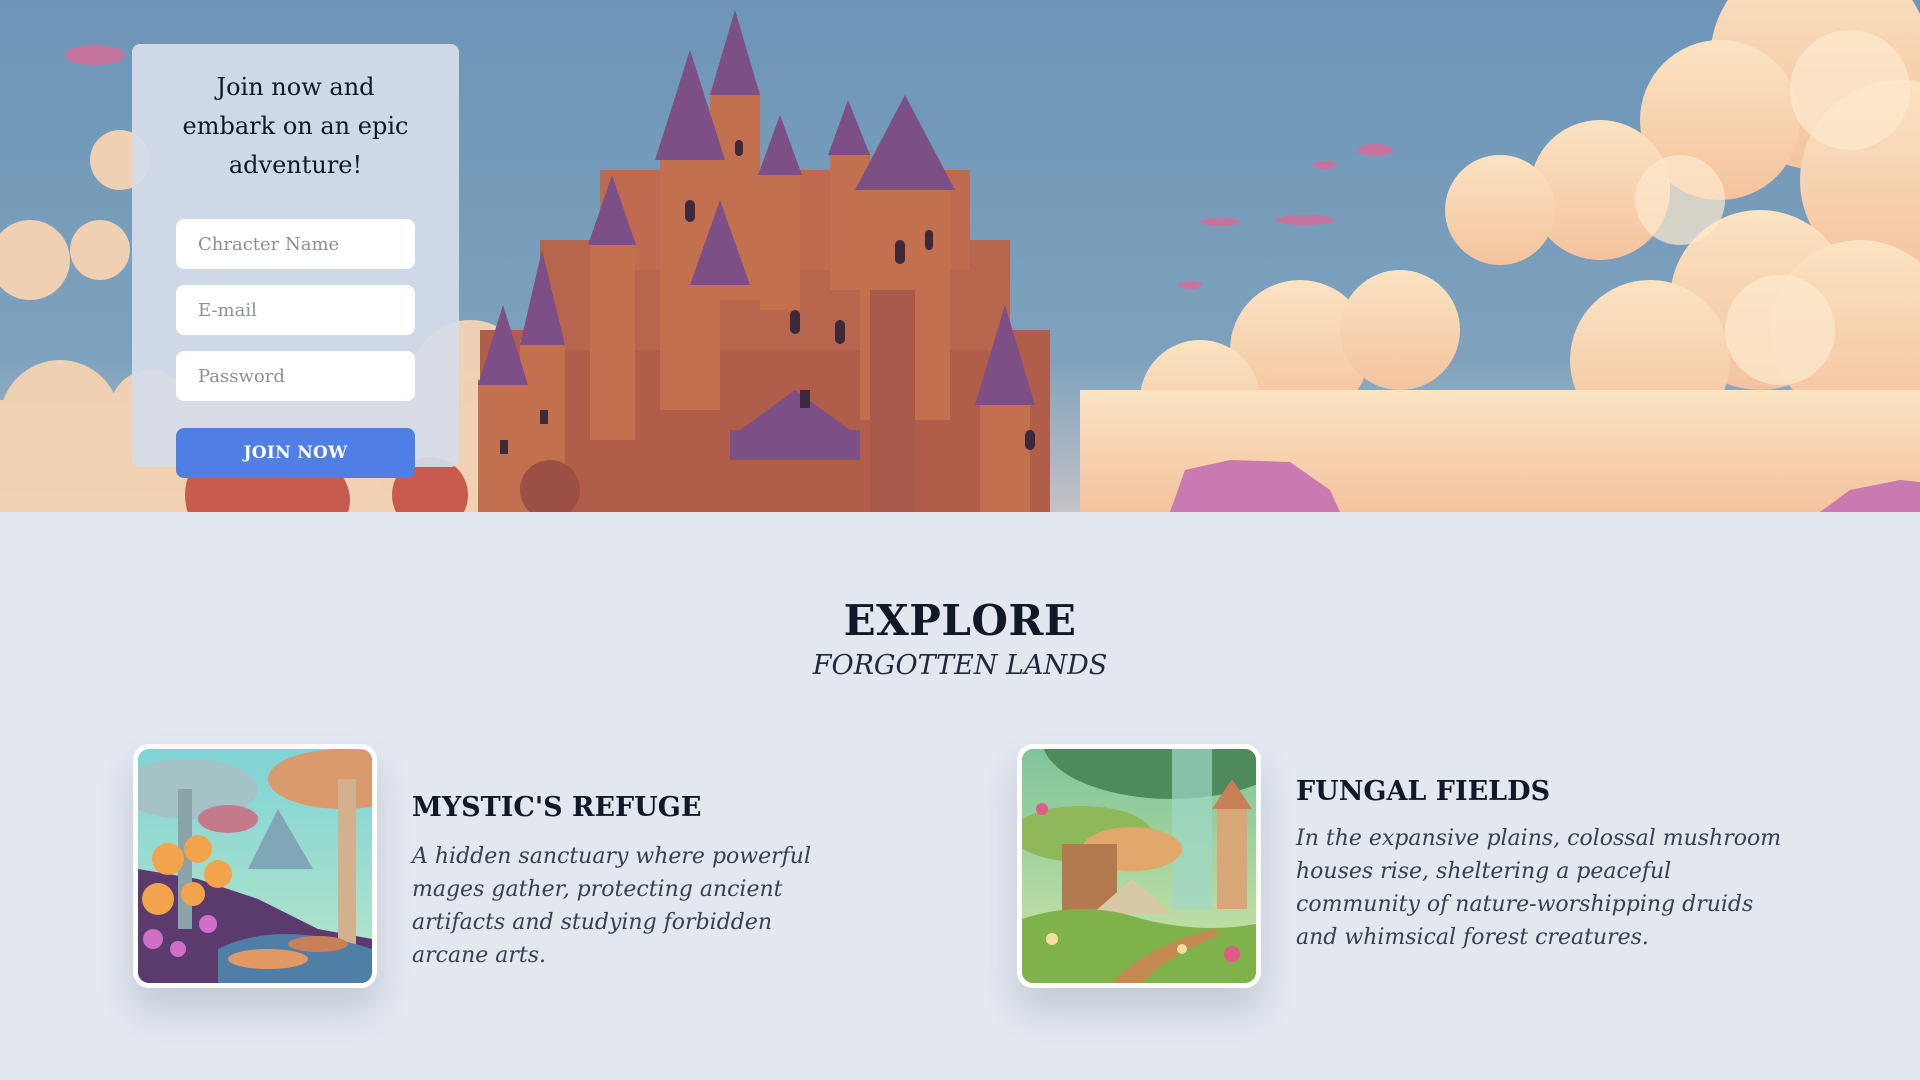  I want to click on place-name: MYSTIC'S REFUGE, so click(557, 807).